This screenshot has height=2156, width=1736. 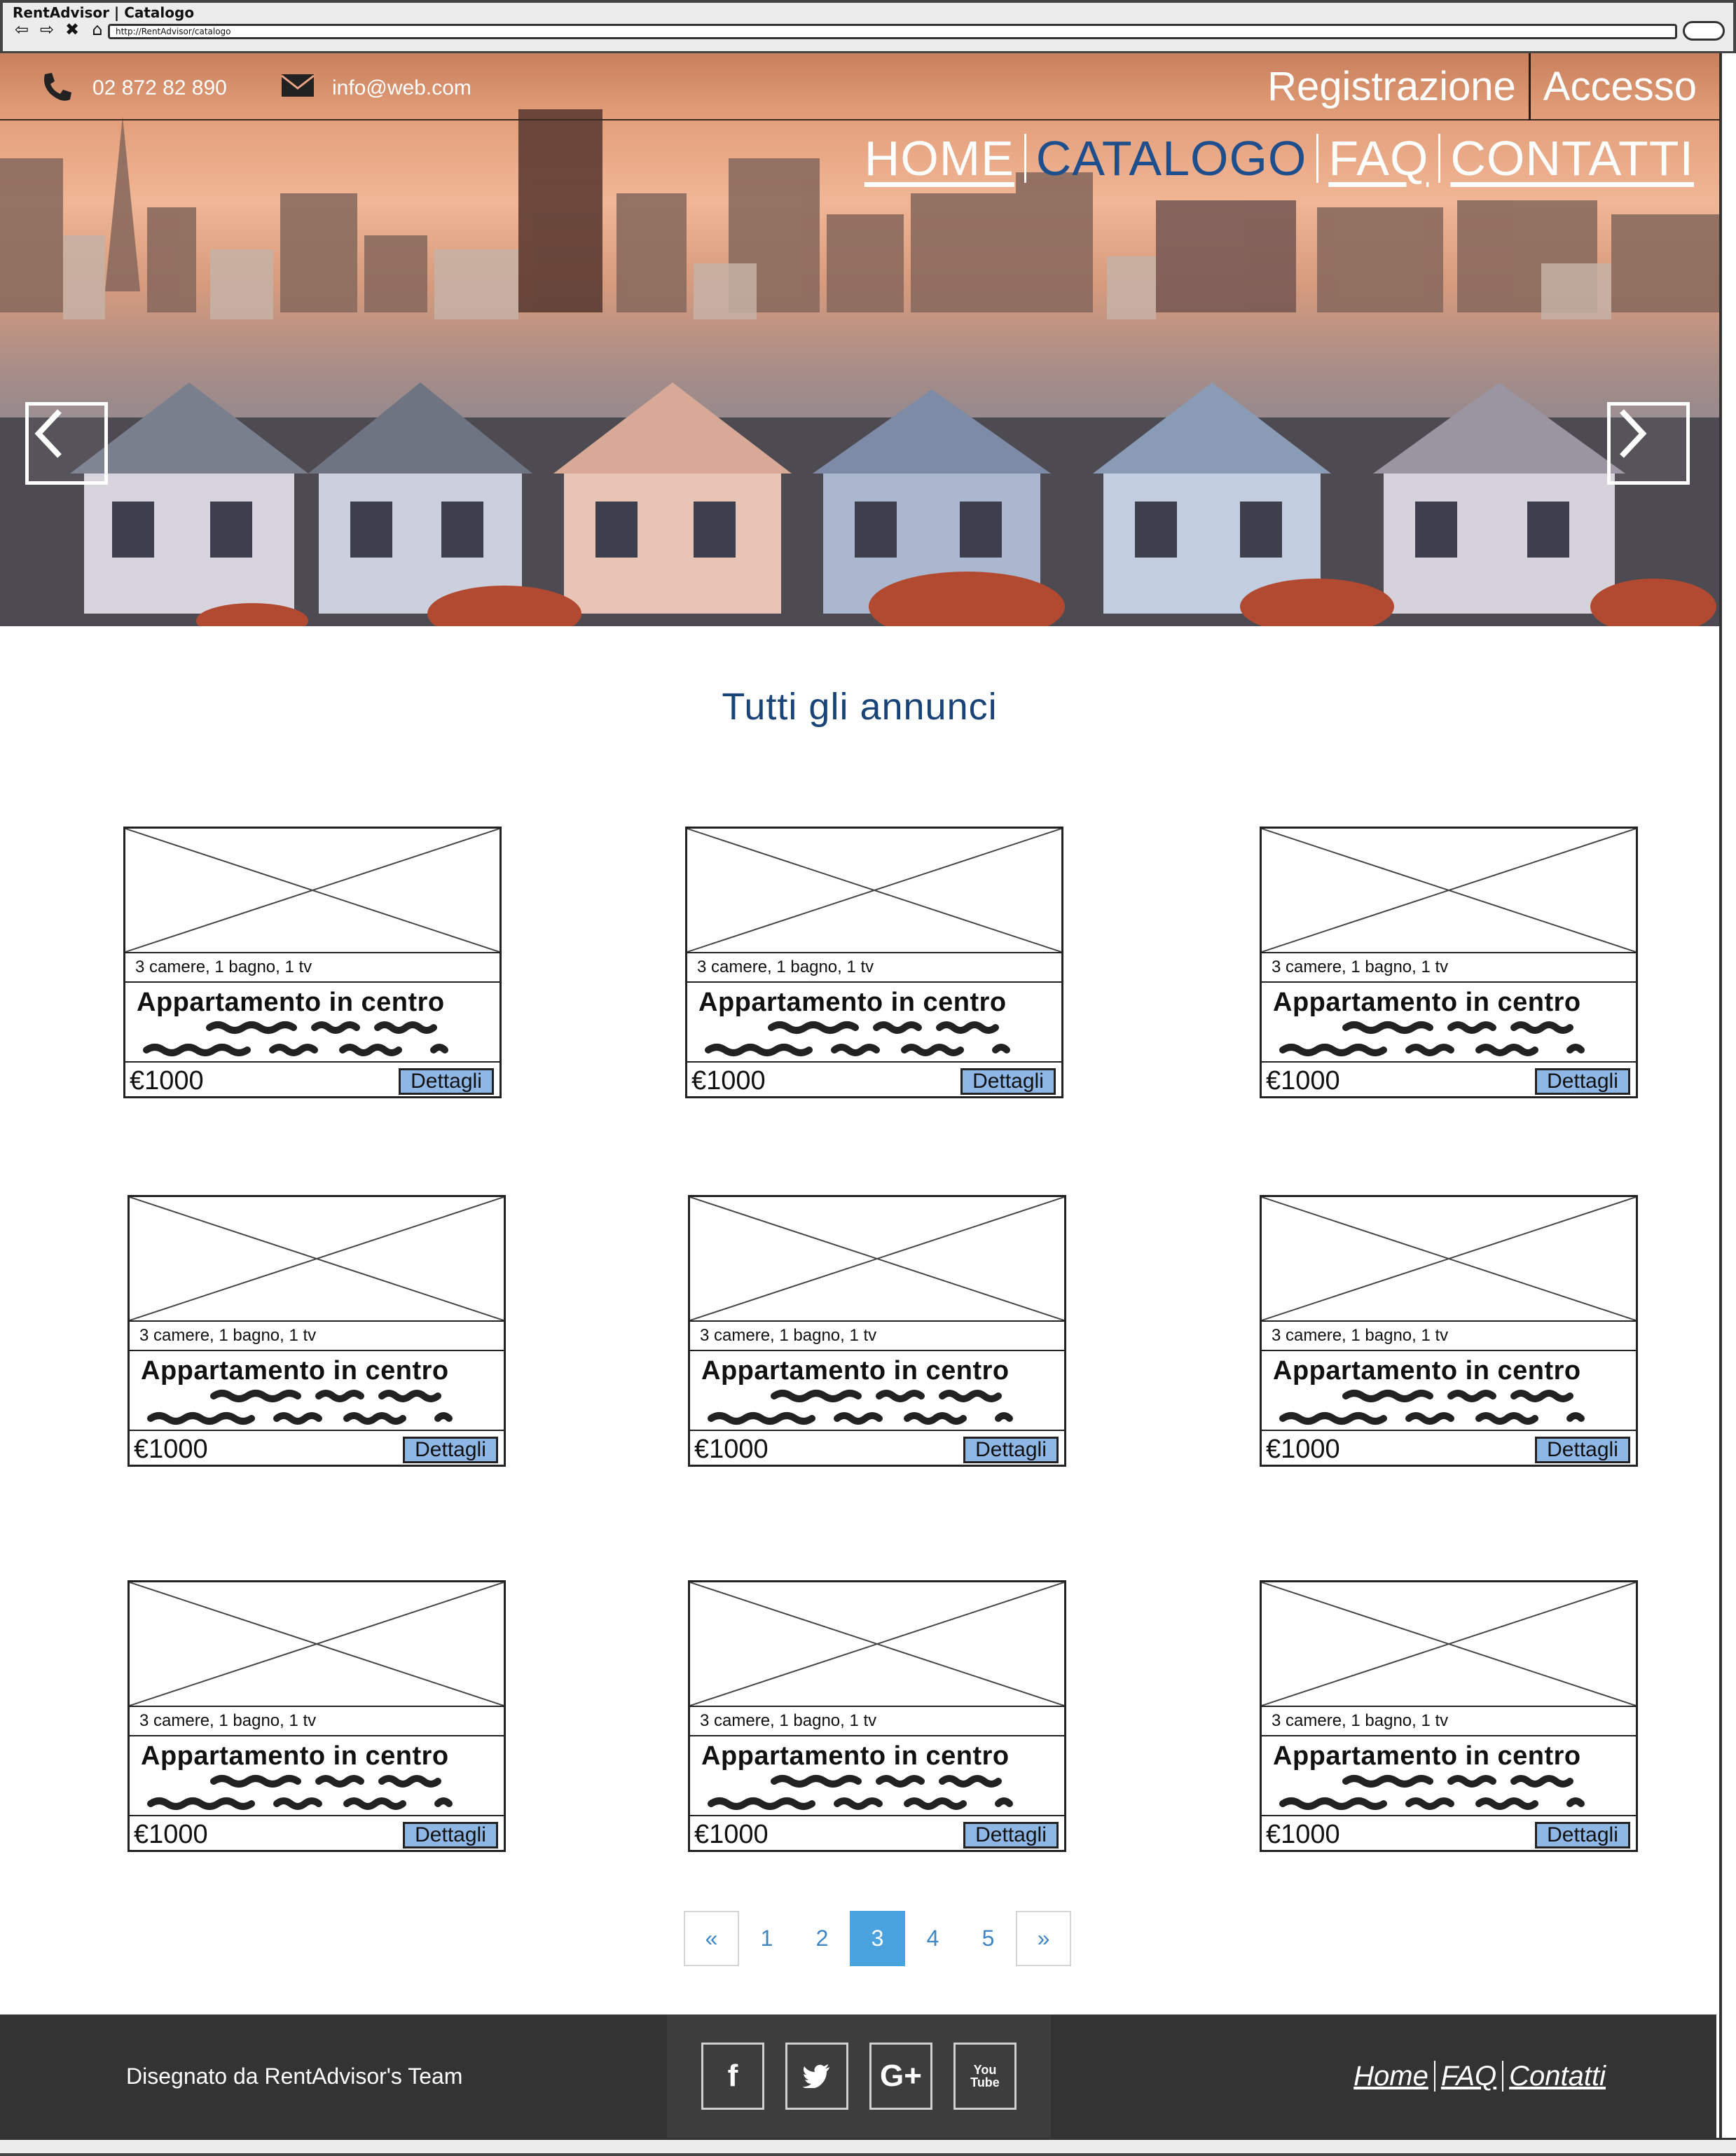 I want to click on forward-icon: ⇨, so click(x=46, y=29).